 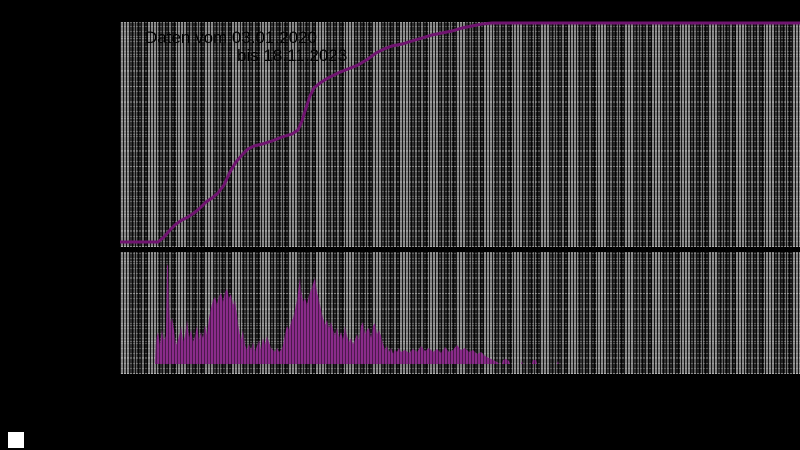 What do you see at coordinates (292, 55) in the screenshot?
I see `chart-title-line2: bis 18.11.2023` at bounding box center [292, 55].